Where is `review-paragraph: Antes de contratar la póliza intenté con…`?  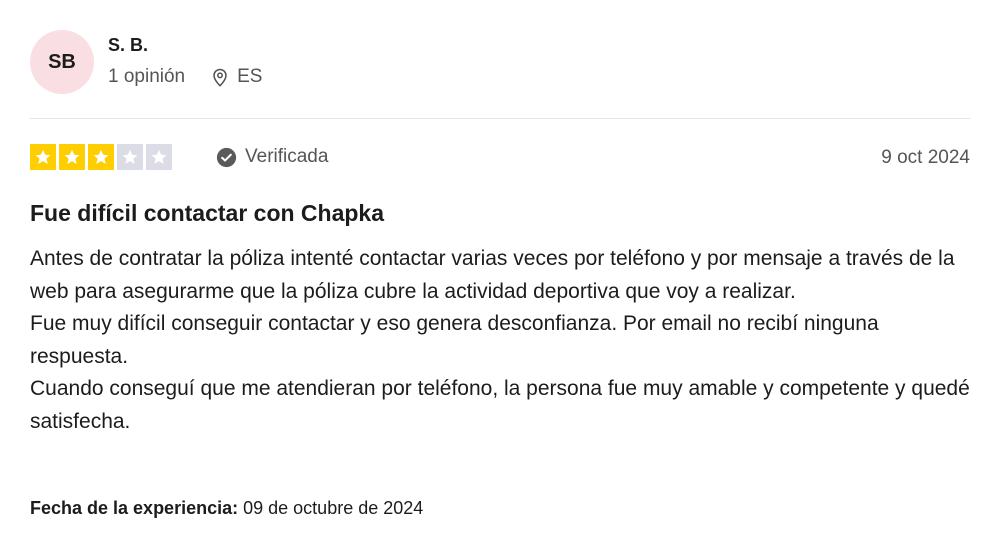
review-paragraph: Antes de contratar la póliza intenté con… is located at coordinates (492, 275).